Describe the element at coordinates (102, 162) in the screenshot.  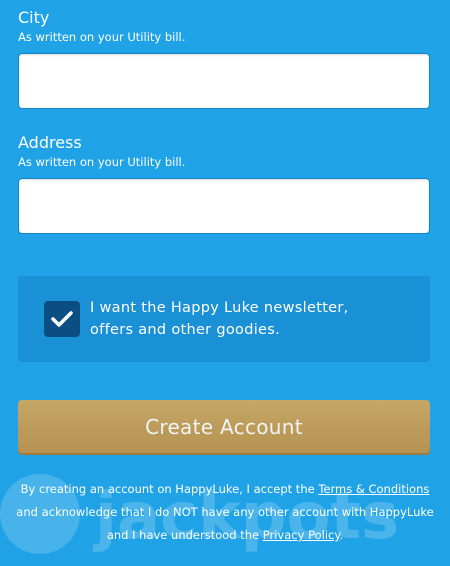
I see `address-hint: As written on your Utility bill.` at that location.